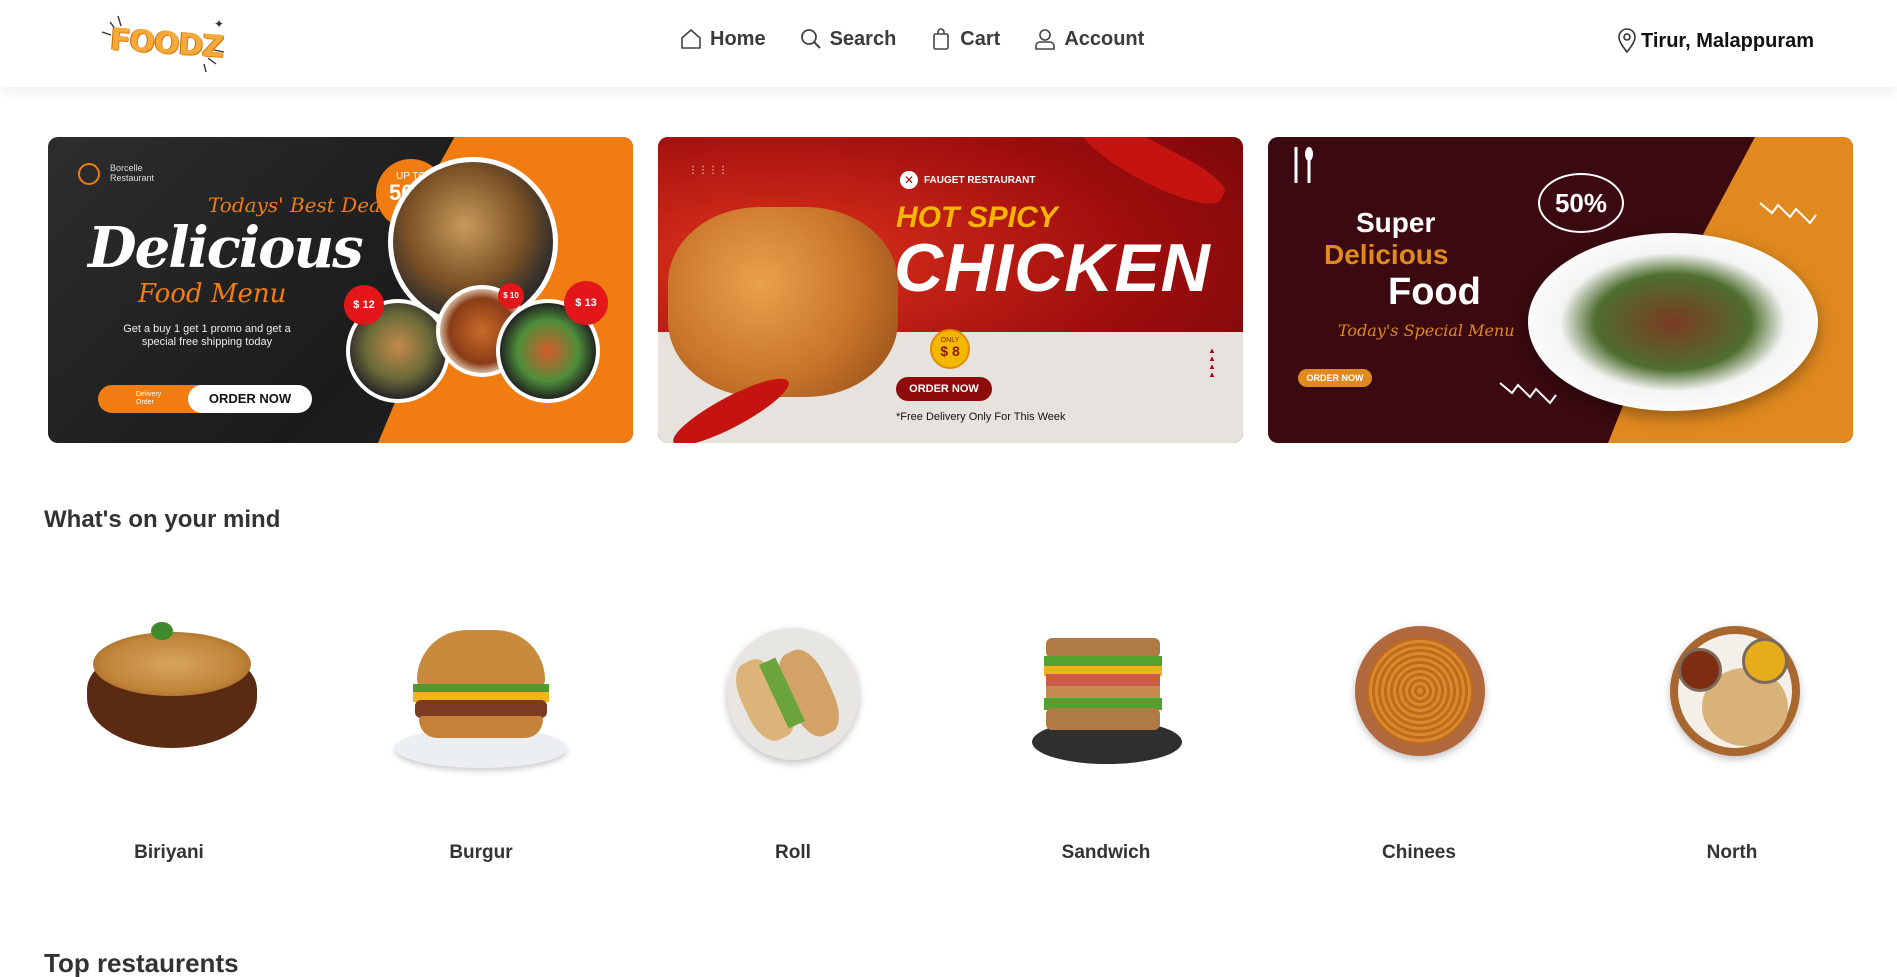  I want to click on price-badge: $ 12, so click(364, 305).